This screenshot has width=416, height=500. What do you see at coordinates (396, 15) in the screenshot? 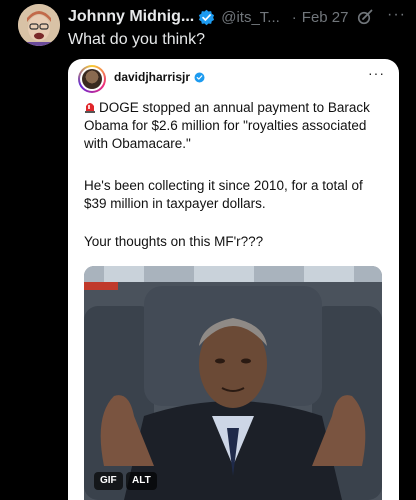
I see `more-icon: ···` at bounding box center [396, 15].